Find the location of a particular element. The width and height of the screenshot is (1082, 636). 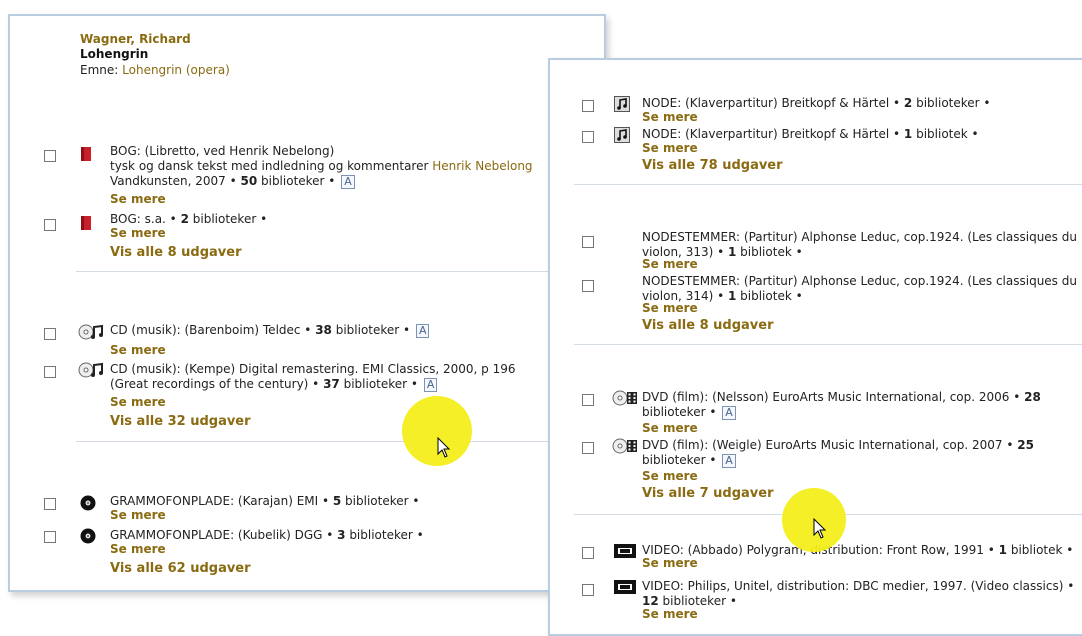

library-count: 5 is located at coordinates (337, 501).